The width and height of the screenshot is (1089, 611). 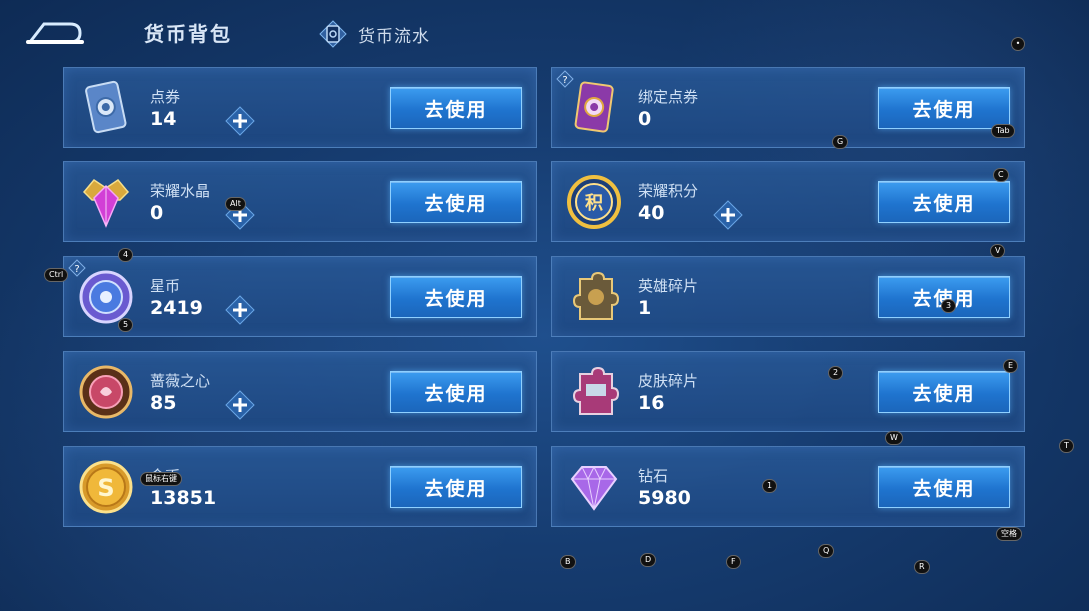 I want to click on currency-name: 皮肤碎片, so click(x=668, y=381).